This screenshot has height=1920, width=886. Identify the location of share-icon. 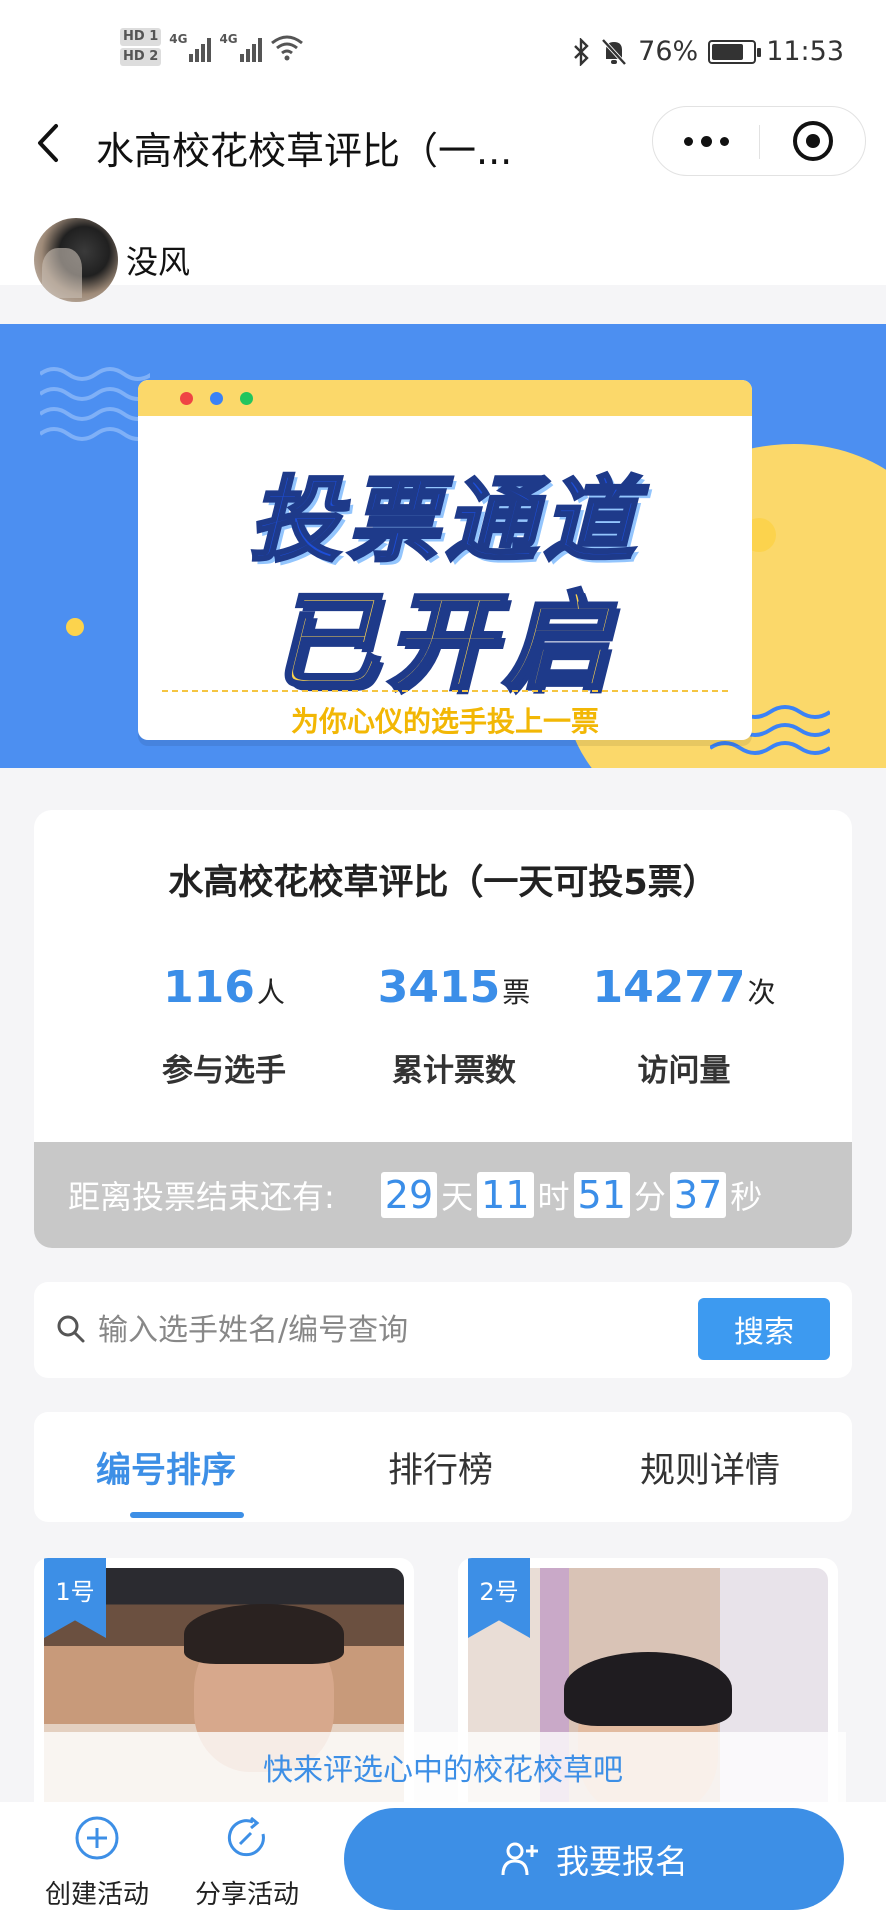
(246, 1836).